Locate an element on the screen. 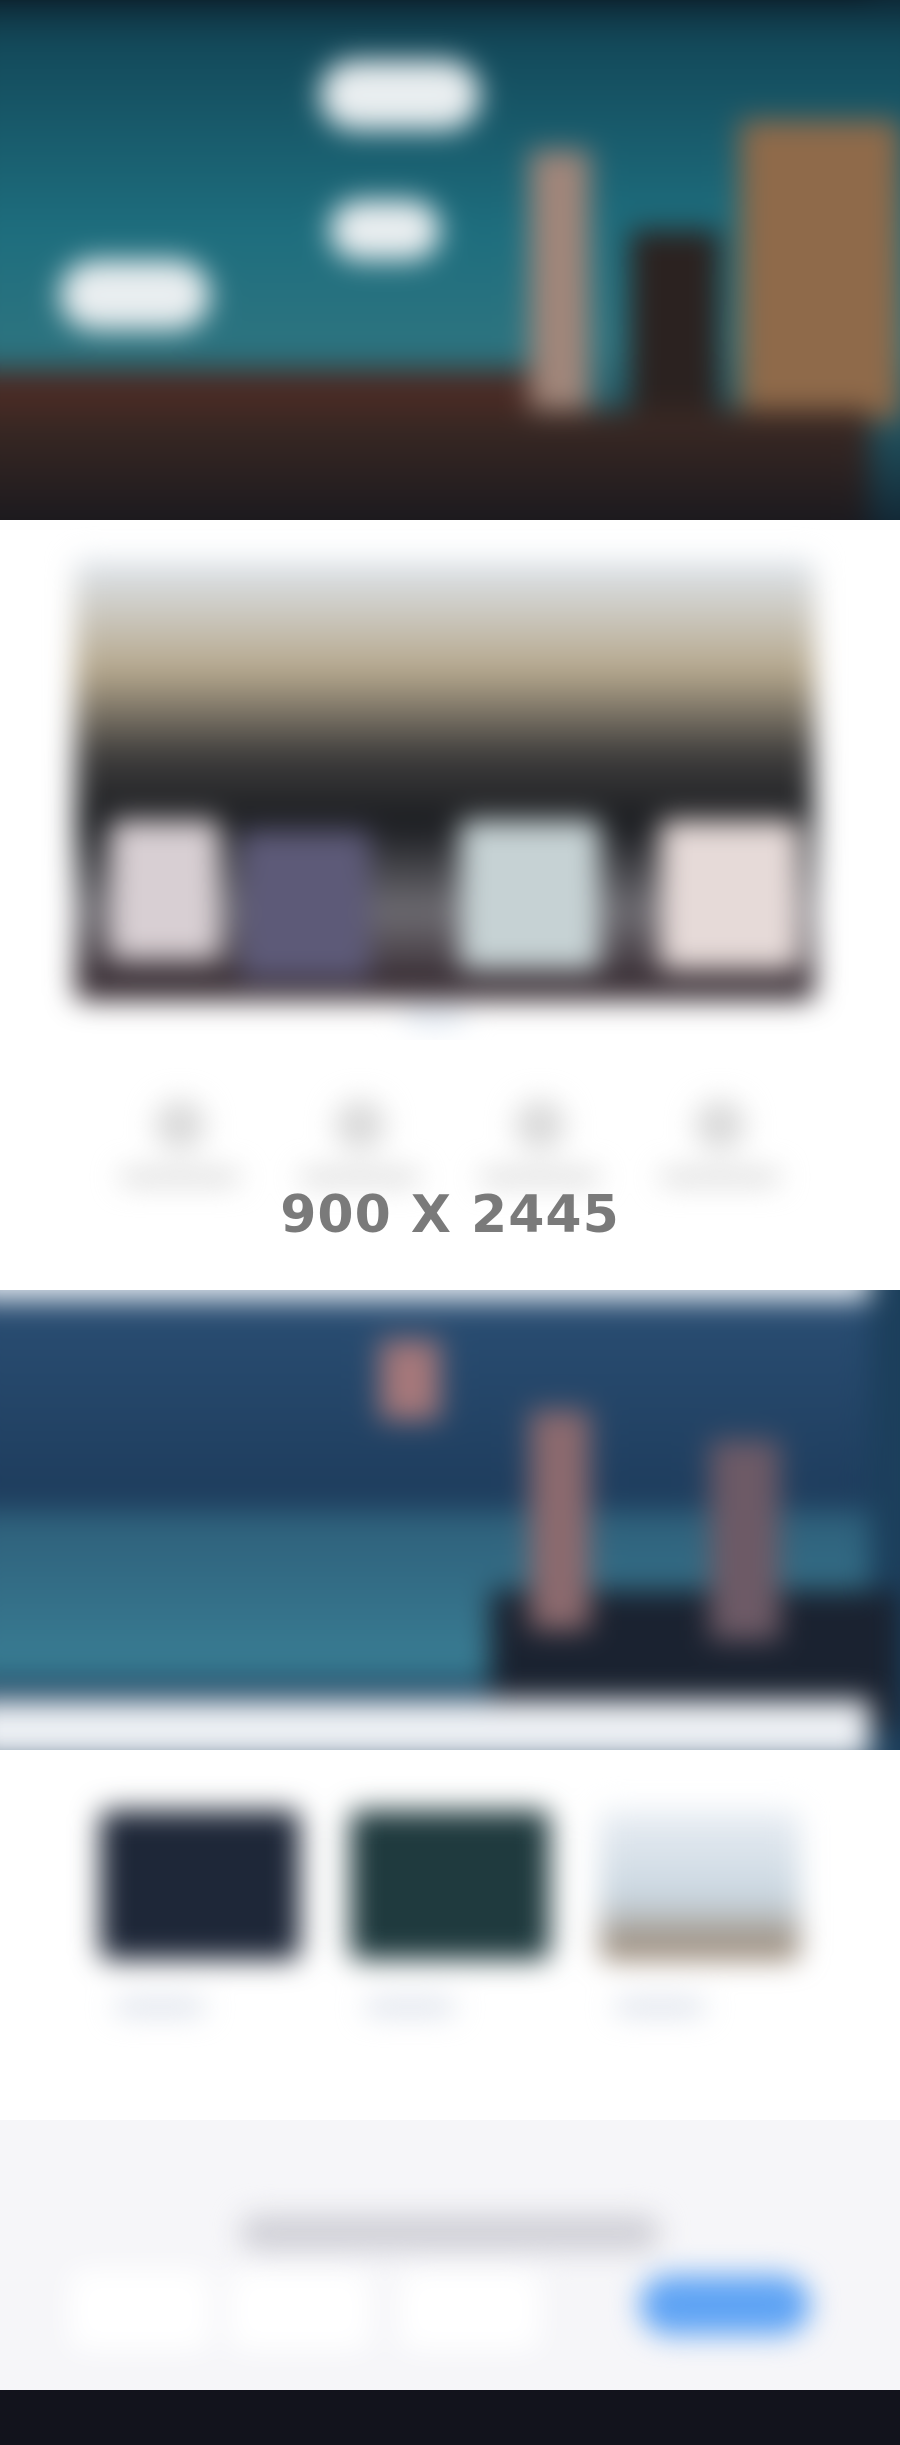 The image size is (900, 2445). feature-icons-row is located at coordinates (450, 1170).